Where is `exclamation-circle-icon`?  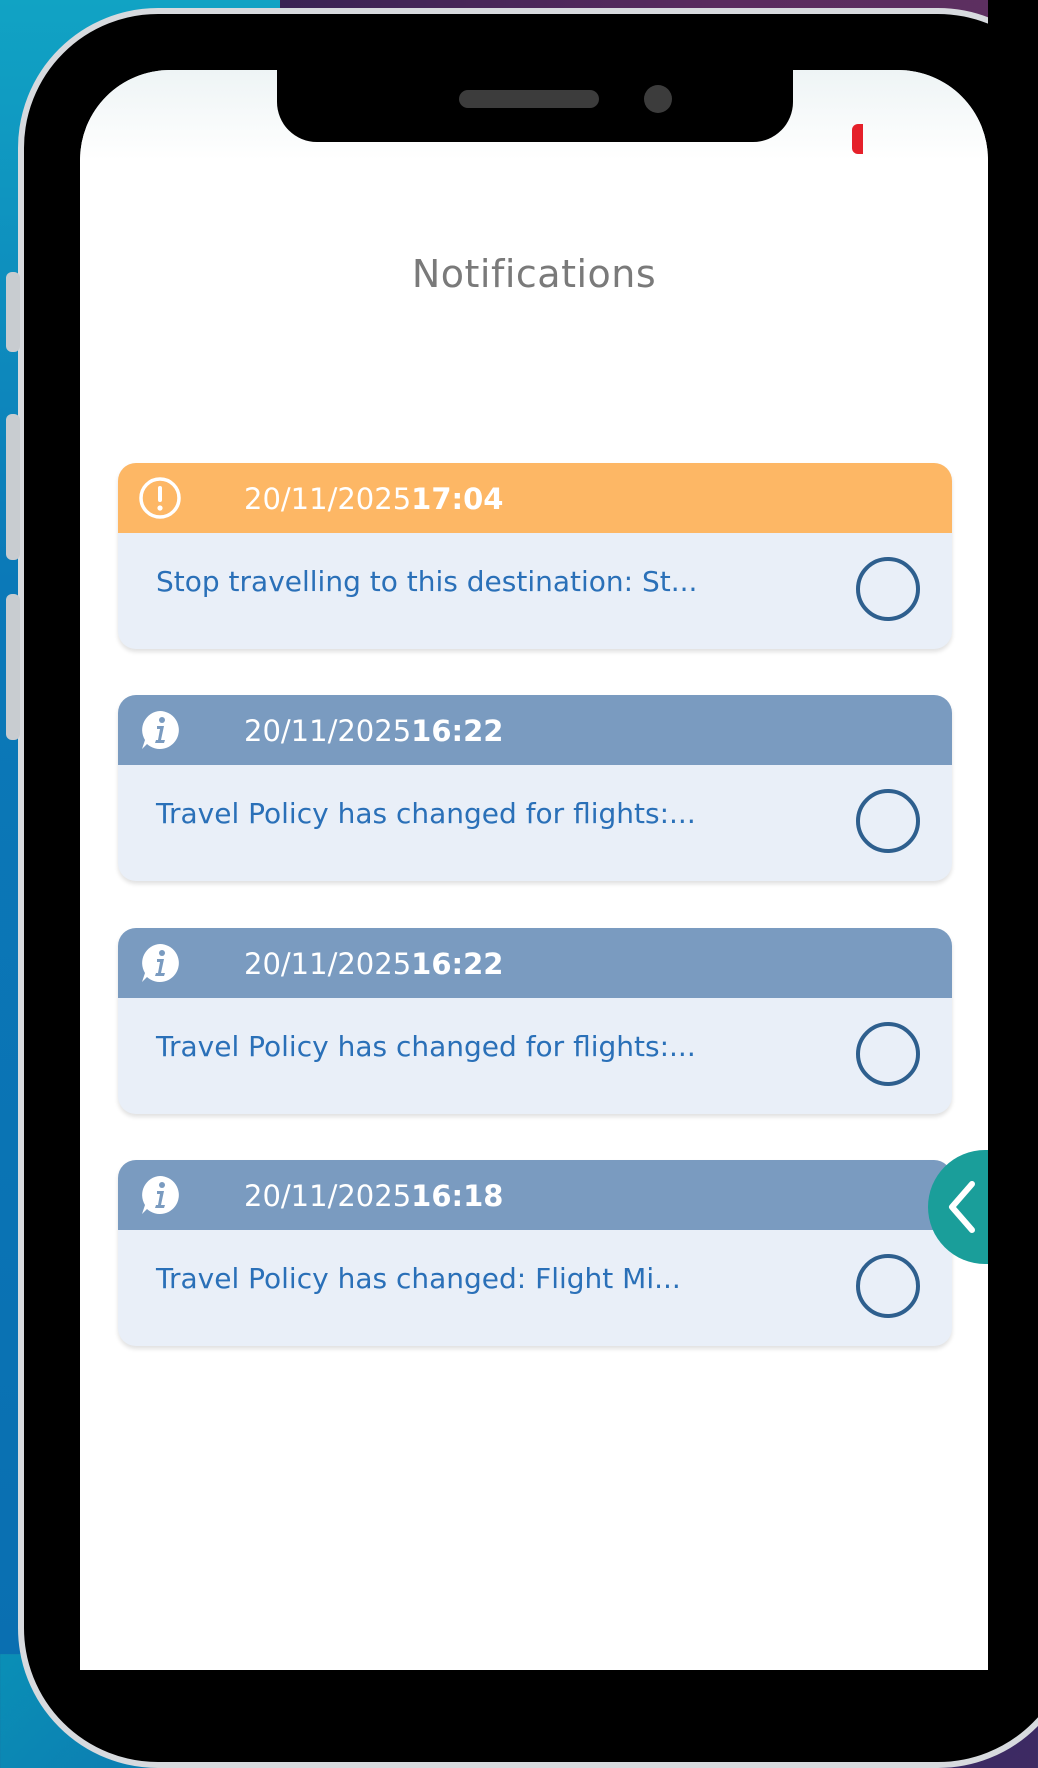
exclamation-circle-icon is located at coordinates (160, 498).